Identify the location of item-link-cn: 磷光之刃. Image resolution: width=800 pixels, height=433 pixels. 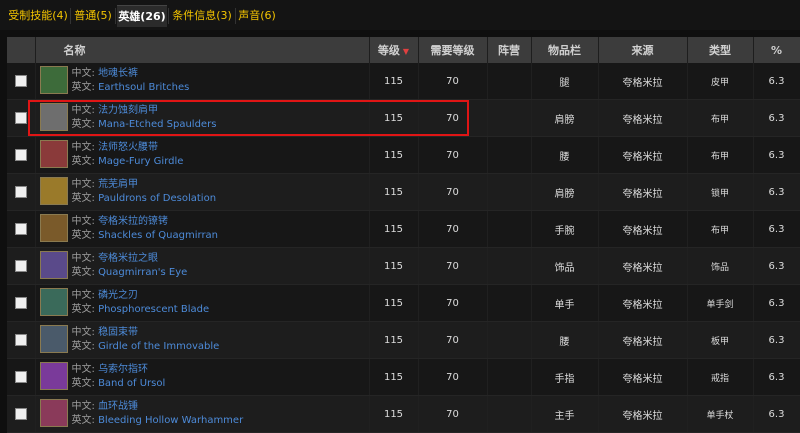
(118, 295).